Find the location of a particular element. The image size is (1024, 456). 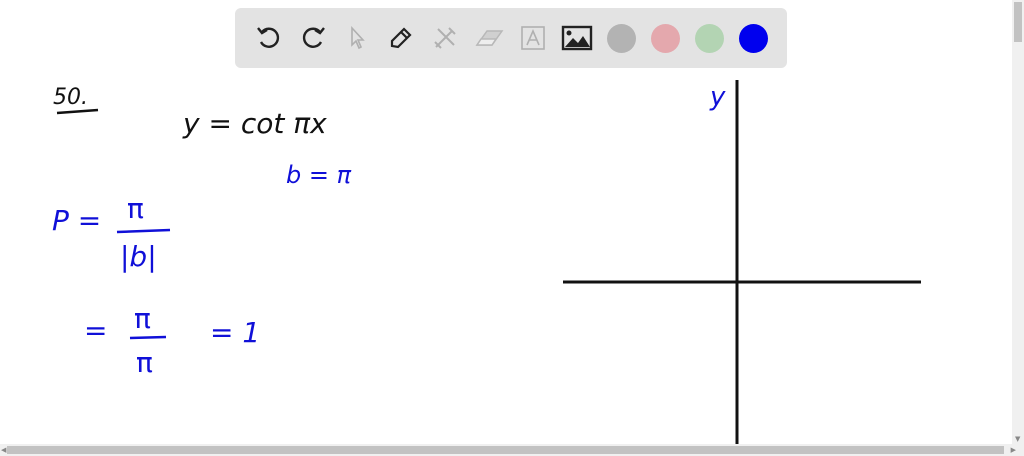

color-green-button is located at coordinates (709, 38).